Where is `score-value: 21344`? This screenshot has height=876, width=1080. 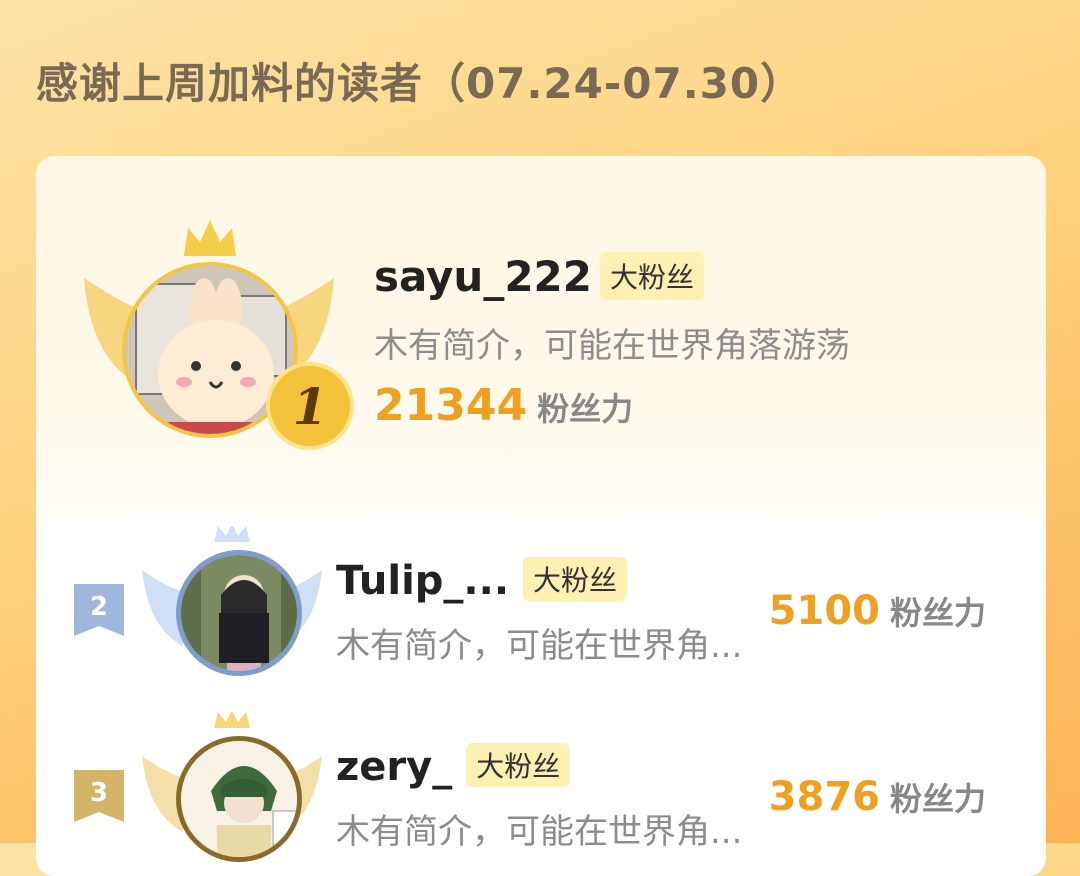 score-value: 21344 is located at coordinates (451, 405).